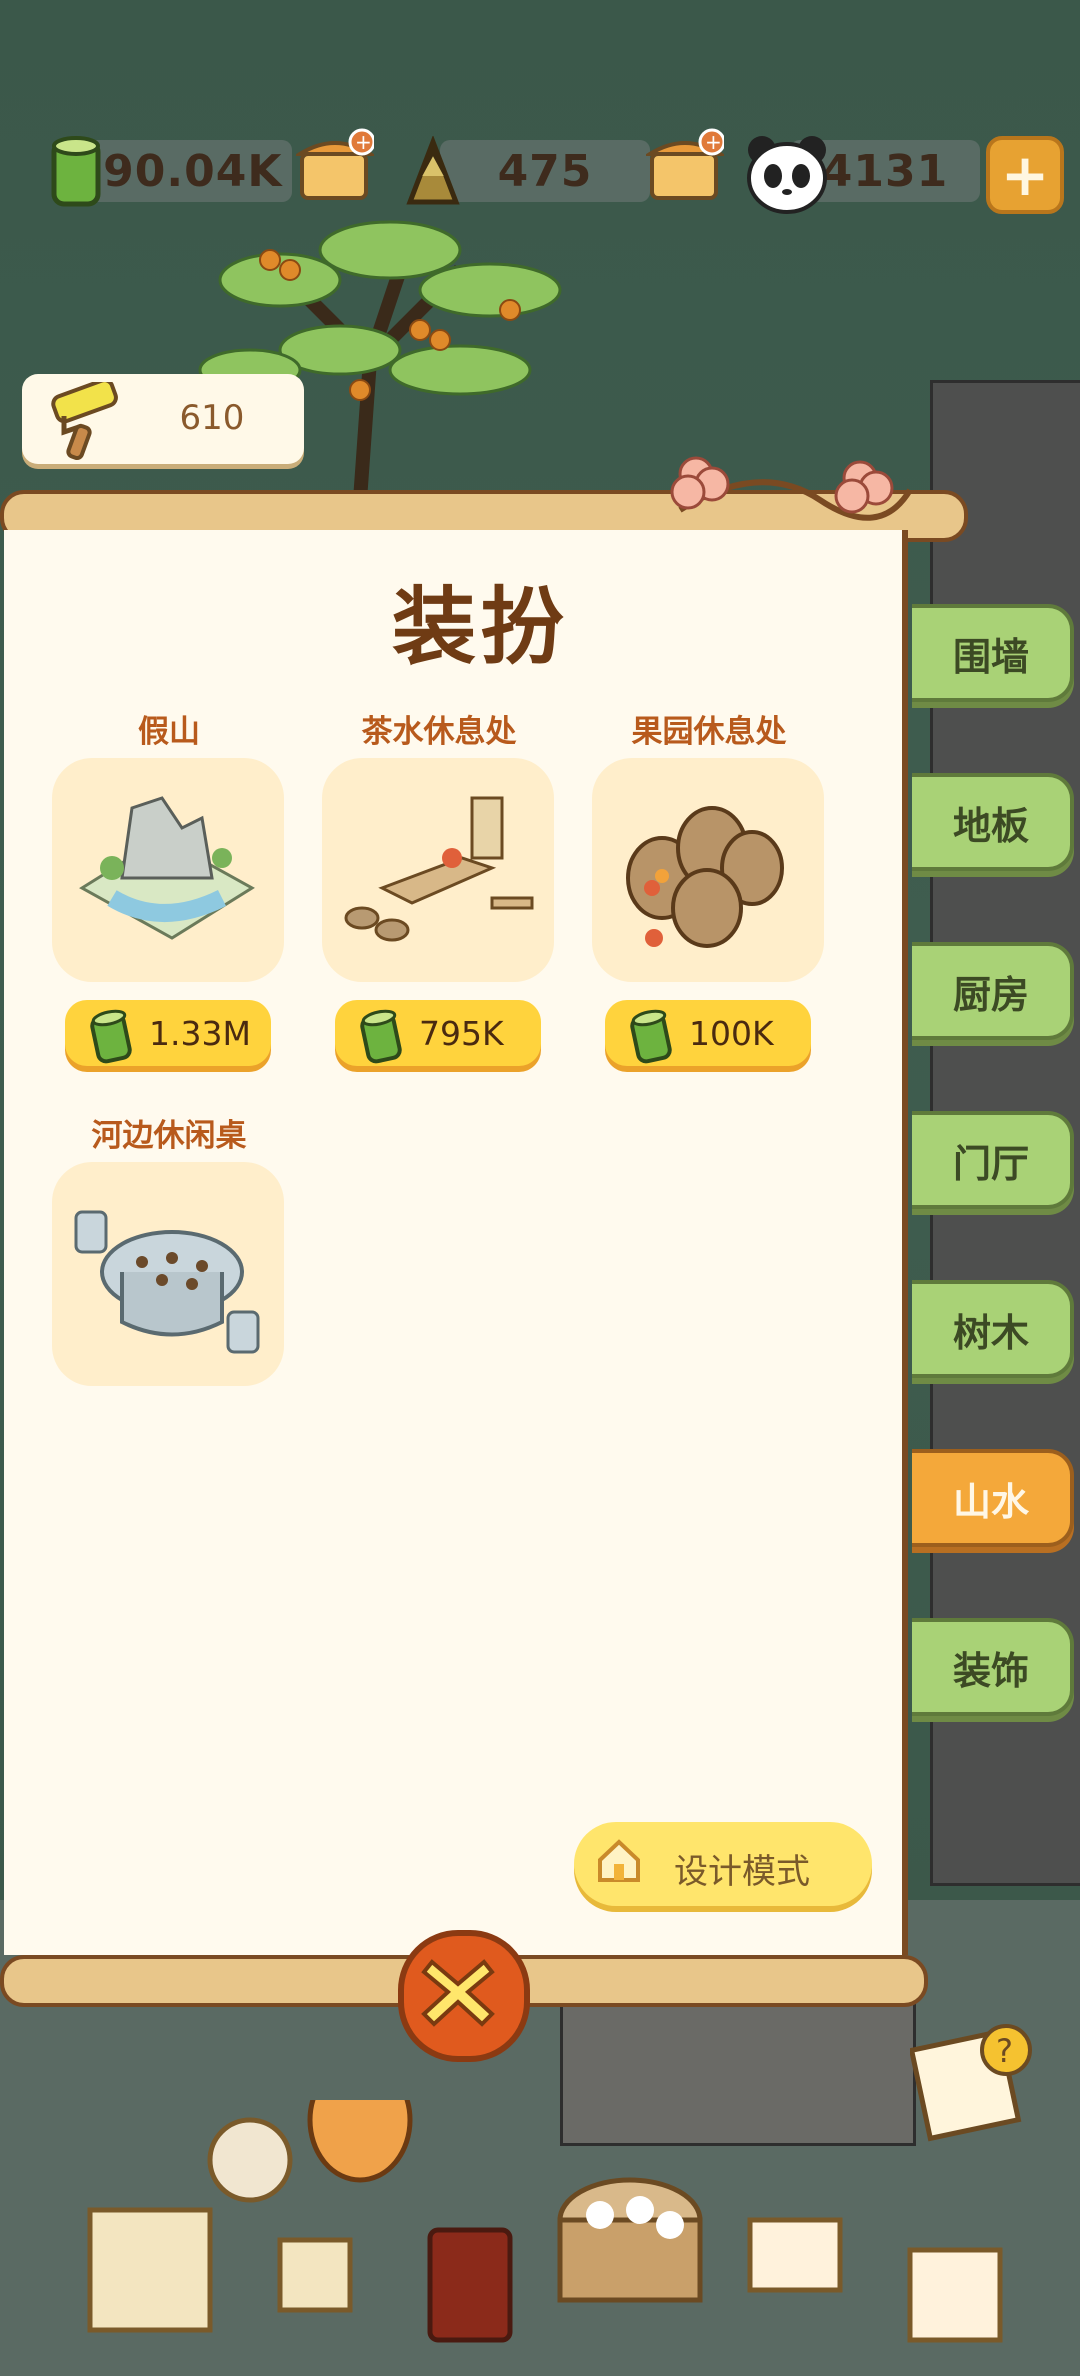 The width and height of the screenshot is (1080, 2376). What do you see at coordinates (990, 656) in the screenshot?
I see `tab-label: 围墙` at bounding box center [990, 656].